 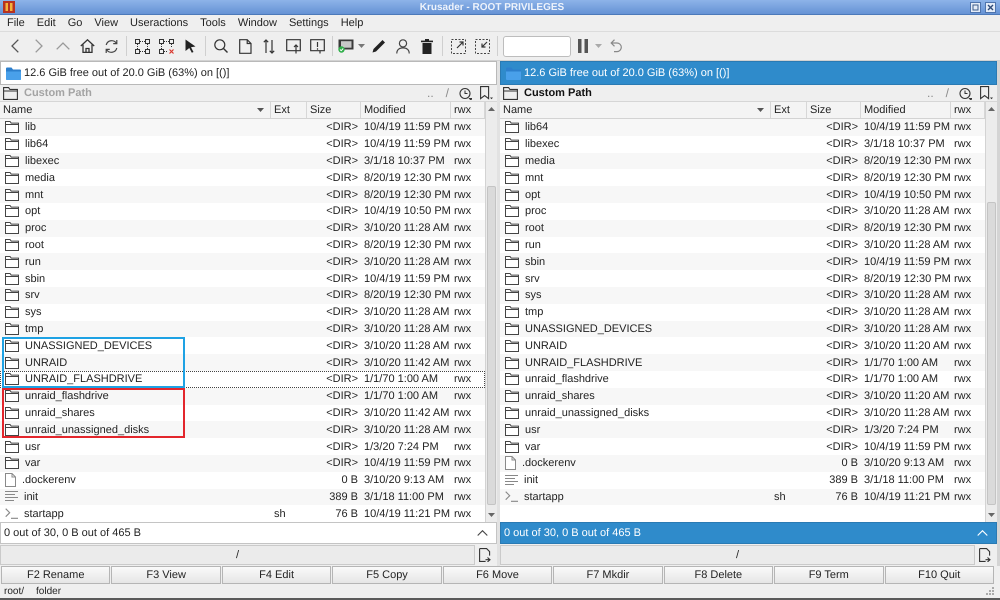 I want to click on box-arrow-icon, so click(x=293, y=46).